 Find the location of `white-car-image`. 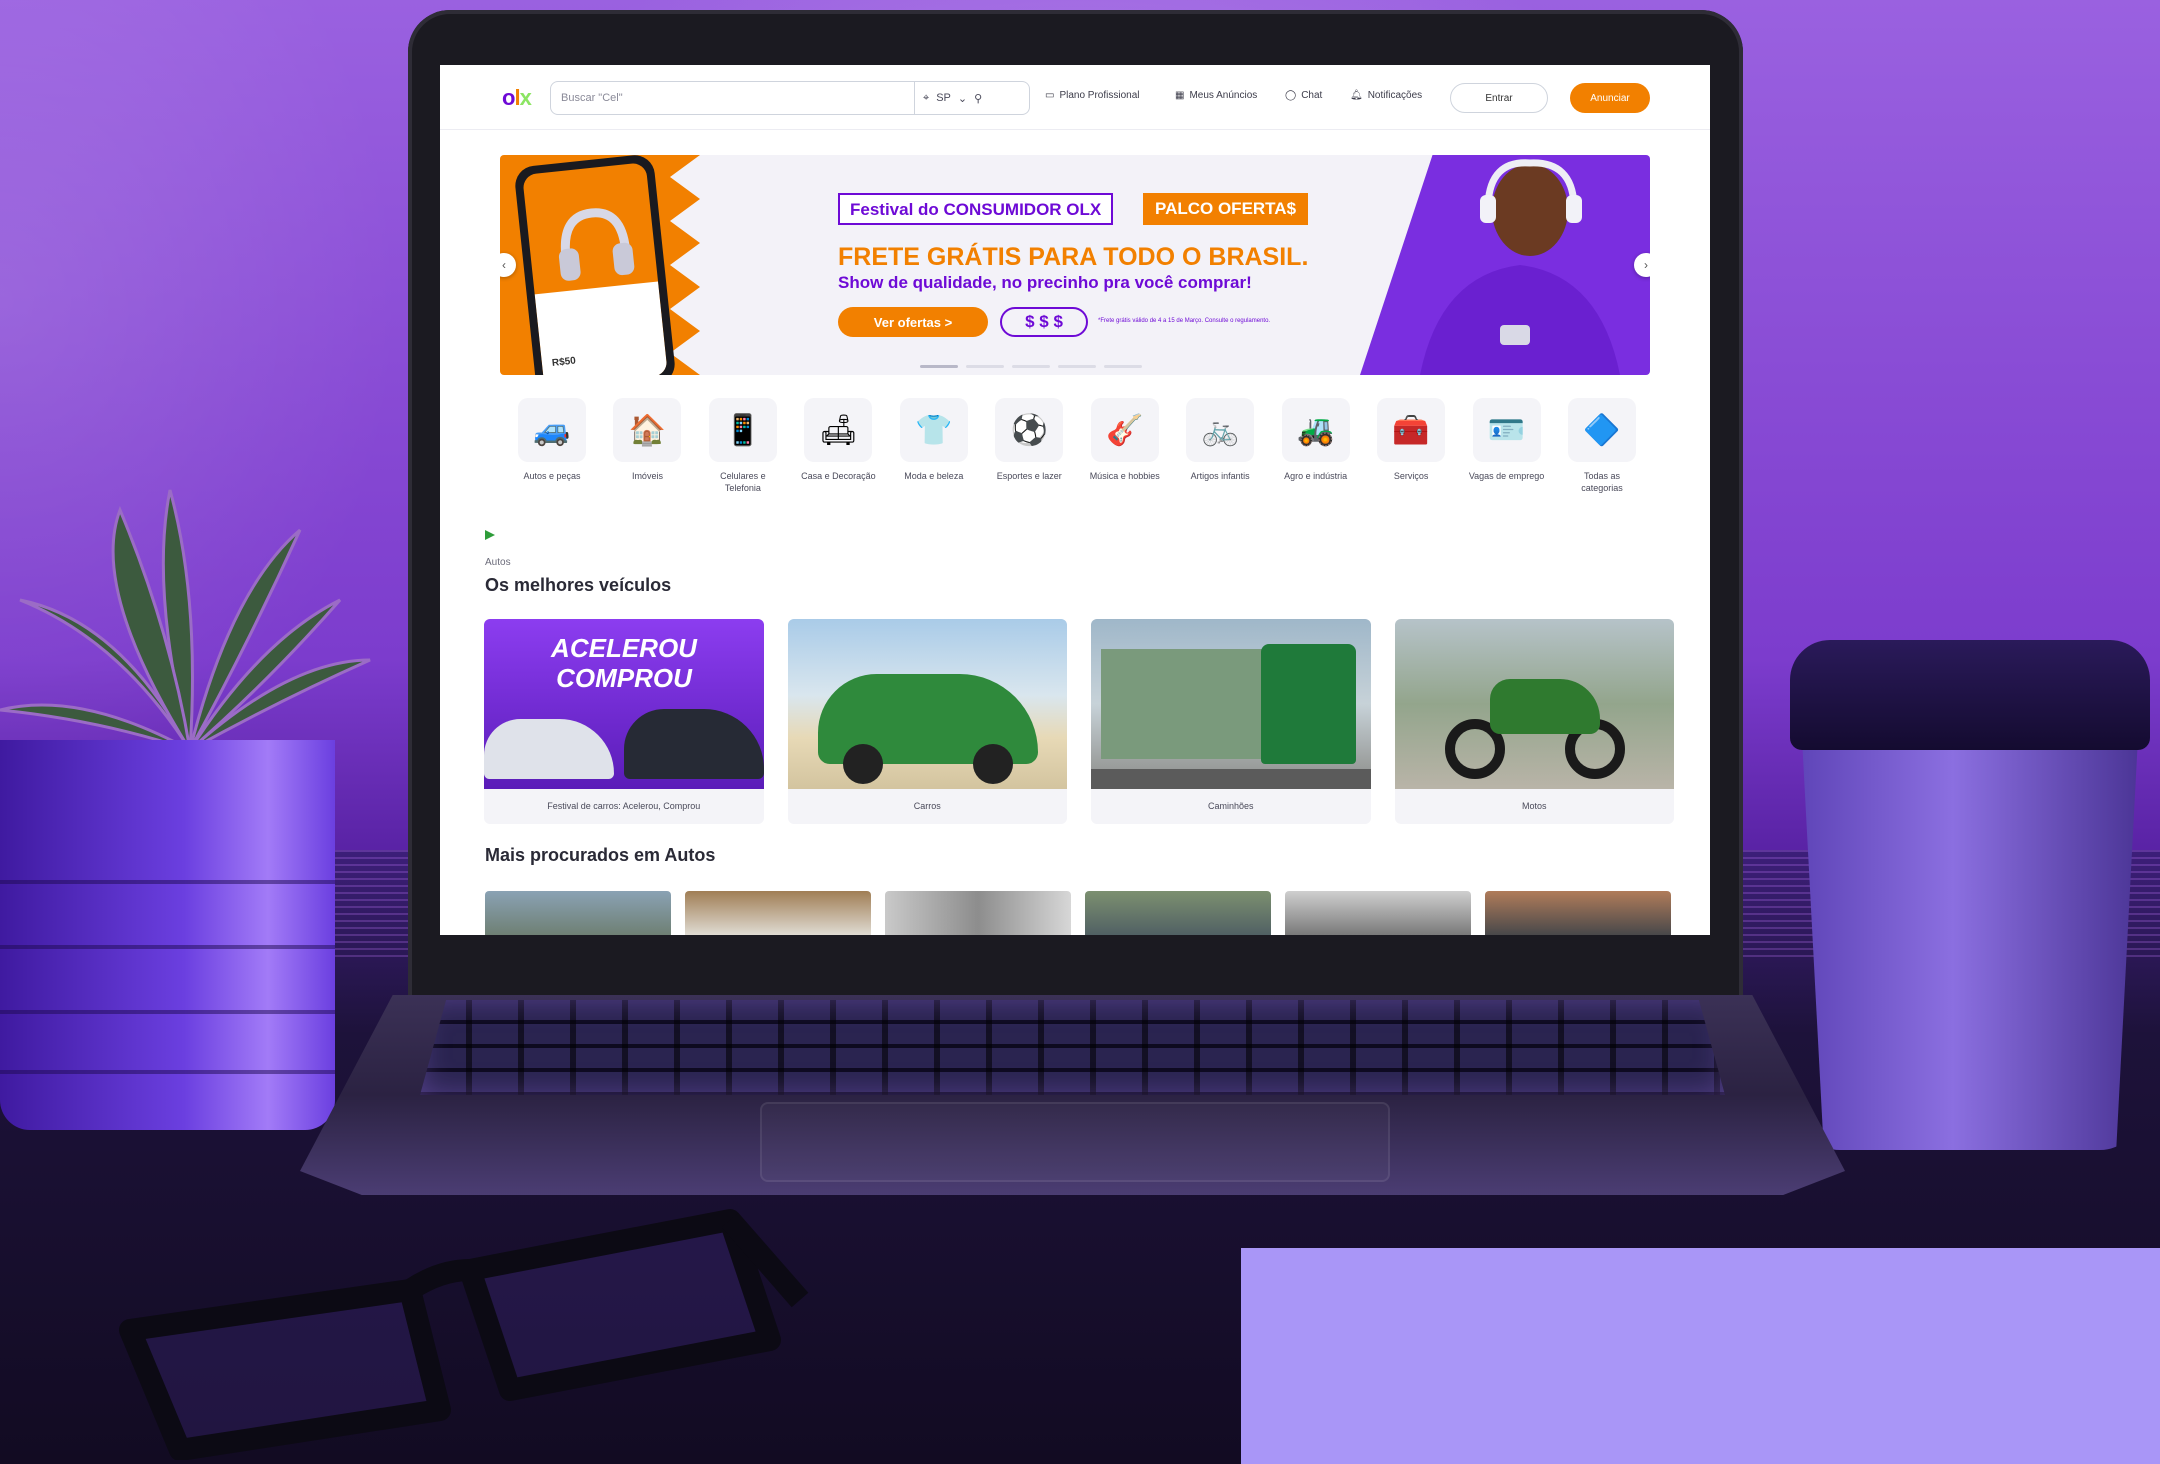

white-car-image is located at coordinates (549, 749).